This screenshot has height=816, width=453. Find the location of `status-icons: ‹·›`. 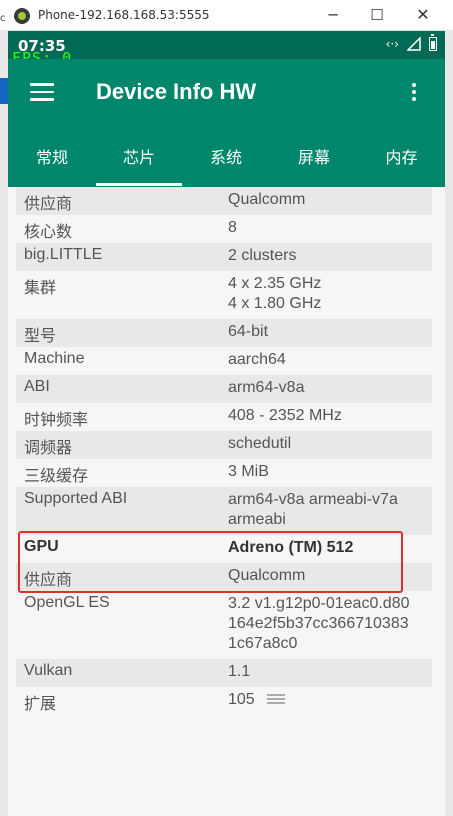

status-icons: ‹·› is located at coordinates (411, 42).